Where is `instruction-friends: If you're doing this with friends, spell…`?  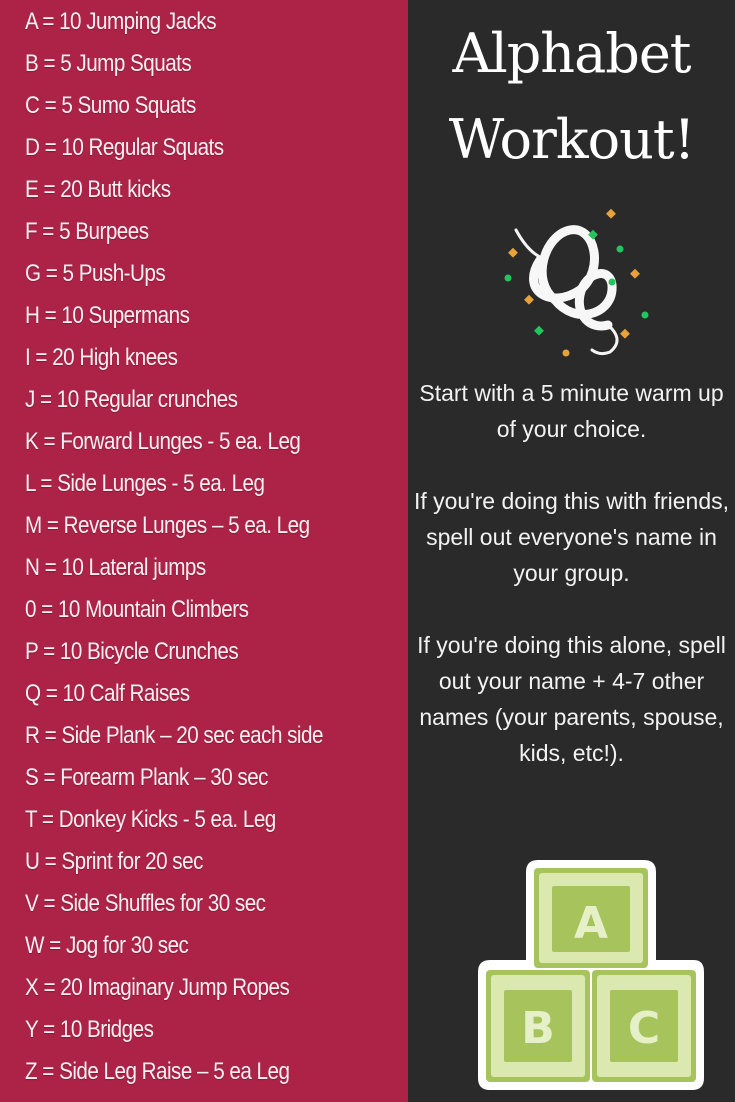
instruction-friends: If you're doing this with friends, spell… is located at coordinates (571, 537).